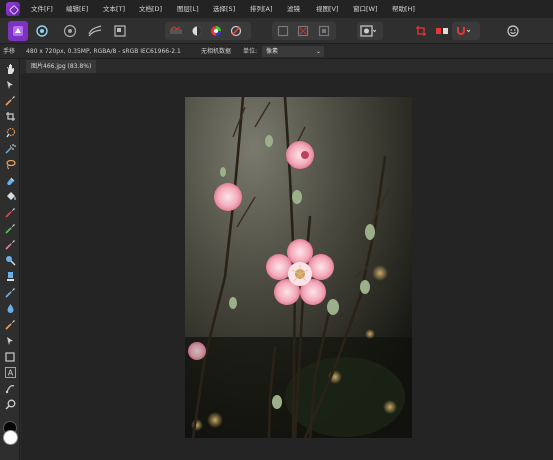 The image size is (553, 460). What do you see at coordinates (224, 9) in the screenshot?
I see `menu-select: 选择[S]` at bounding box center [224, 9].